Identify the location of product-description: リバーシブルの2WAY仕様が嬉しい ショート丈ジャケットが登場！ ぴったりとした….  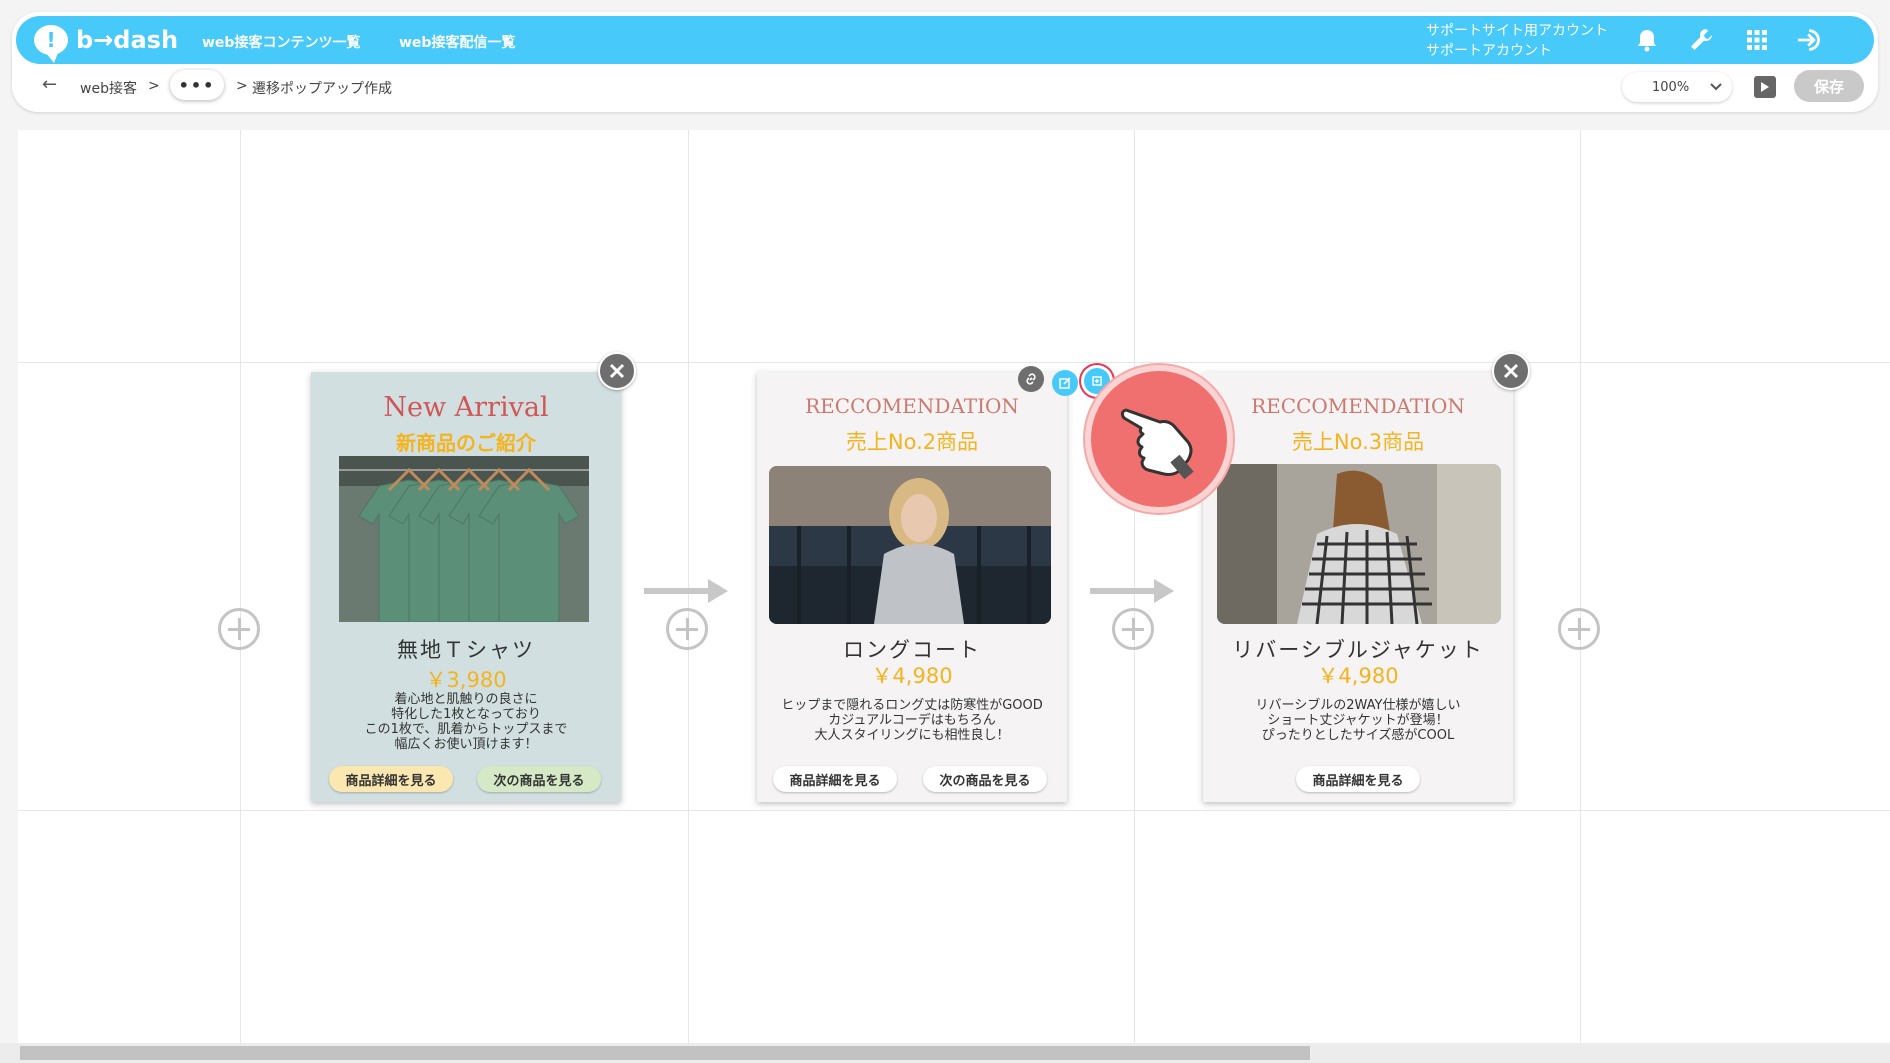
(1358, 720).